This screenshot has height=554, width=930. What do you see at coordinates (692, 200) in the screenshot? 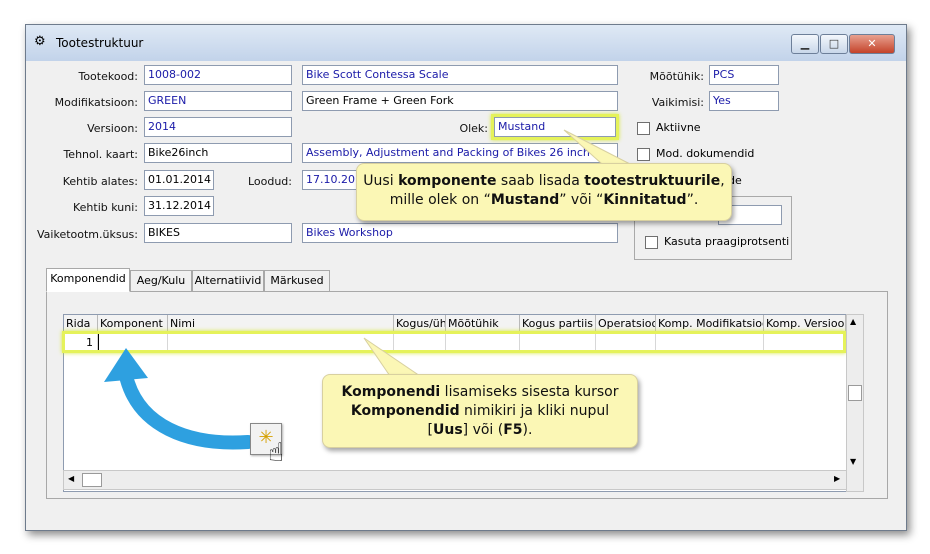
I see `callout-top-text-6: ”.` at bounding box center [692, 200].